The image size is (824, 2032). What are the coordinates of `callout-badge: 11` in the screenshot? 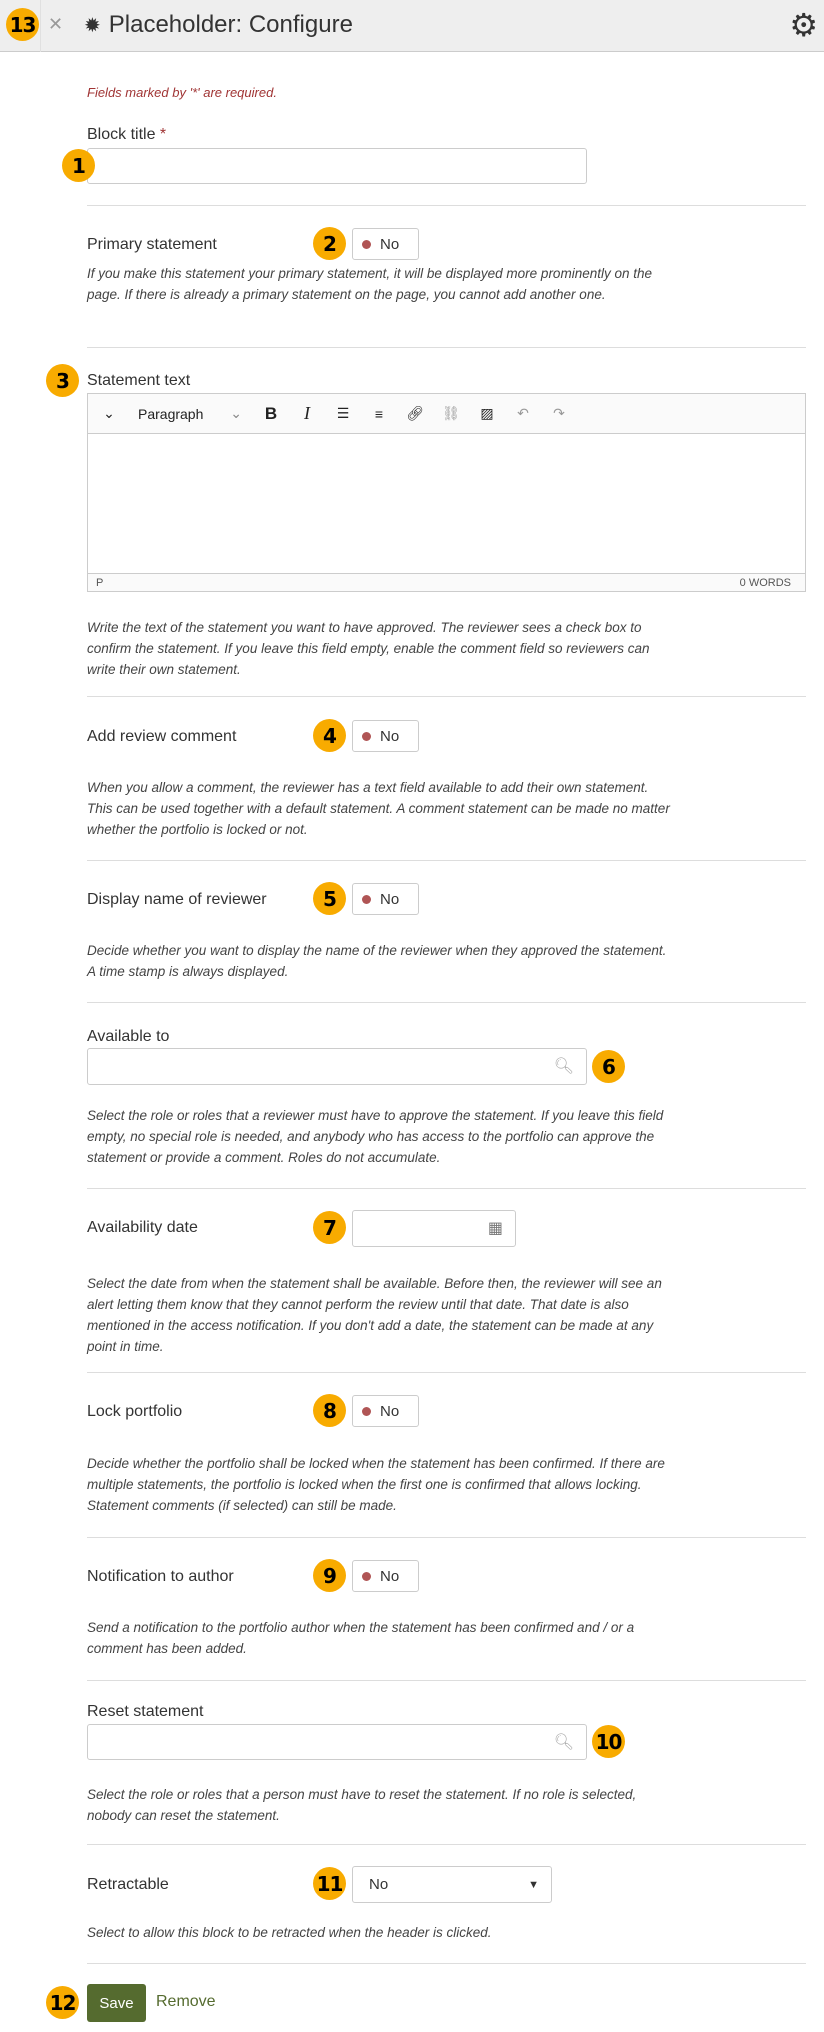 It's located at (329, 1883).